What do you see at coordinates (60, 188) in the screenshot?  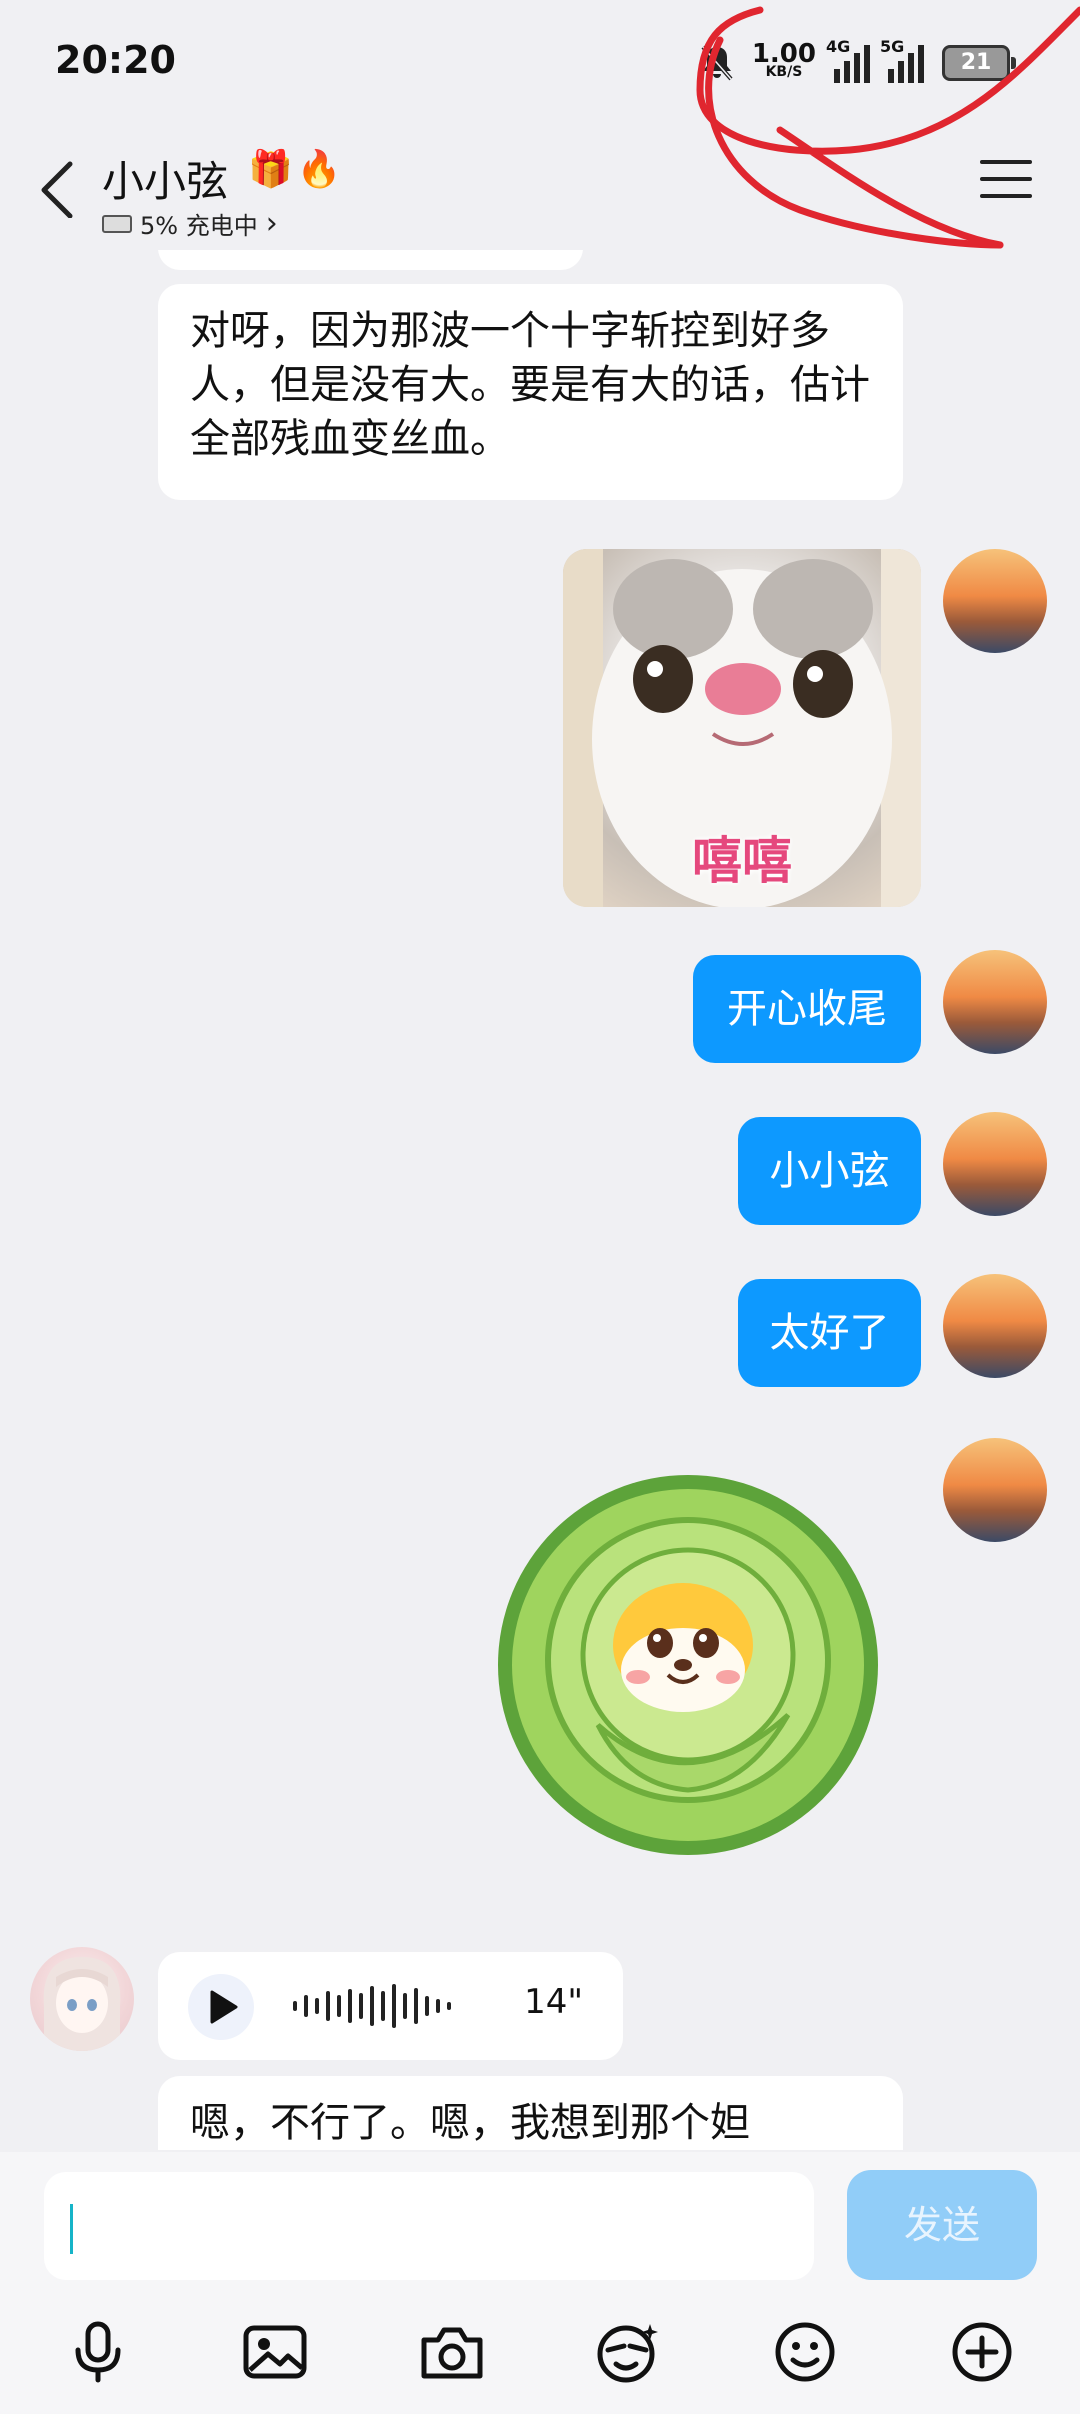 I see `back-icon` at bounding box center [60, 188].